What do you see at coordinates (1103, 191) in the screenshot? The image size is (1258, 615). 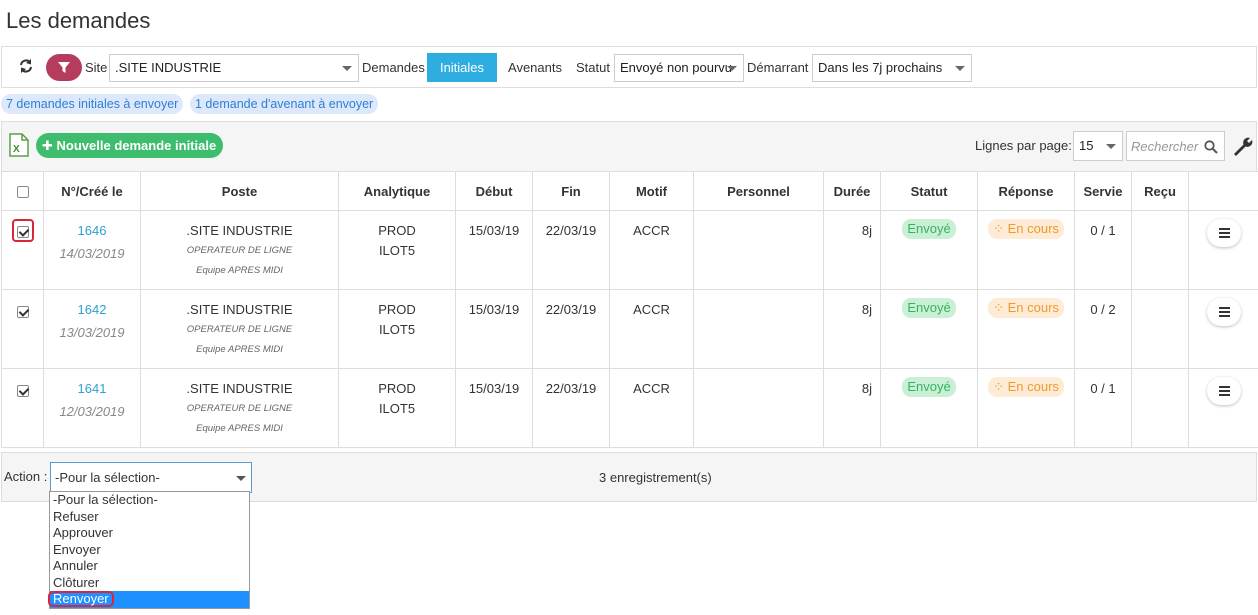 I see `col-servie: Servie` at bounding box center [1103, 191].